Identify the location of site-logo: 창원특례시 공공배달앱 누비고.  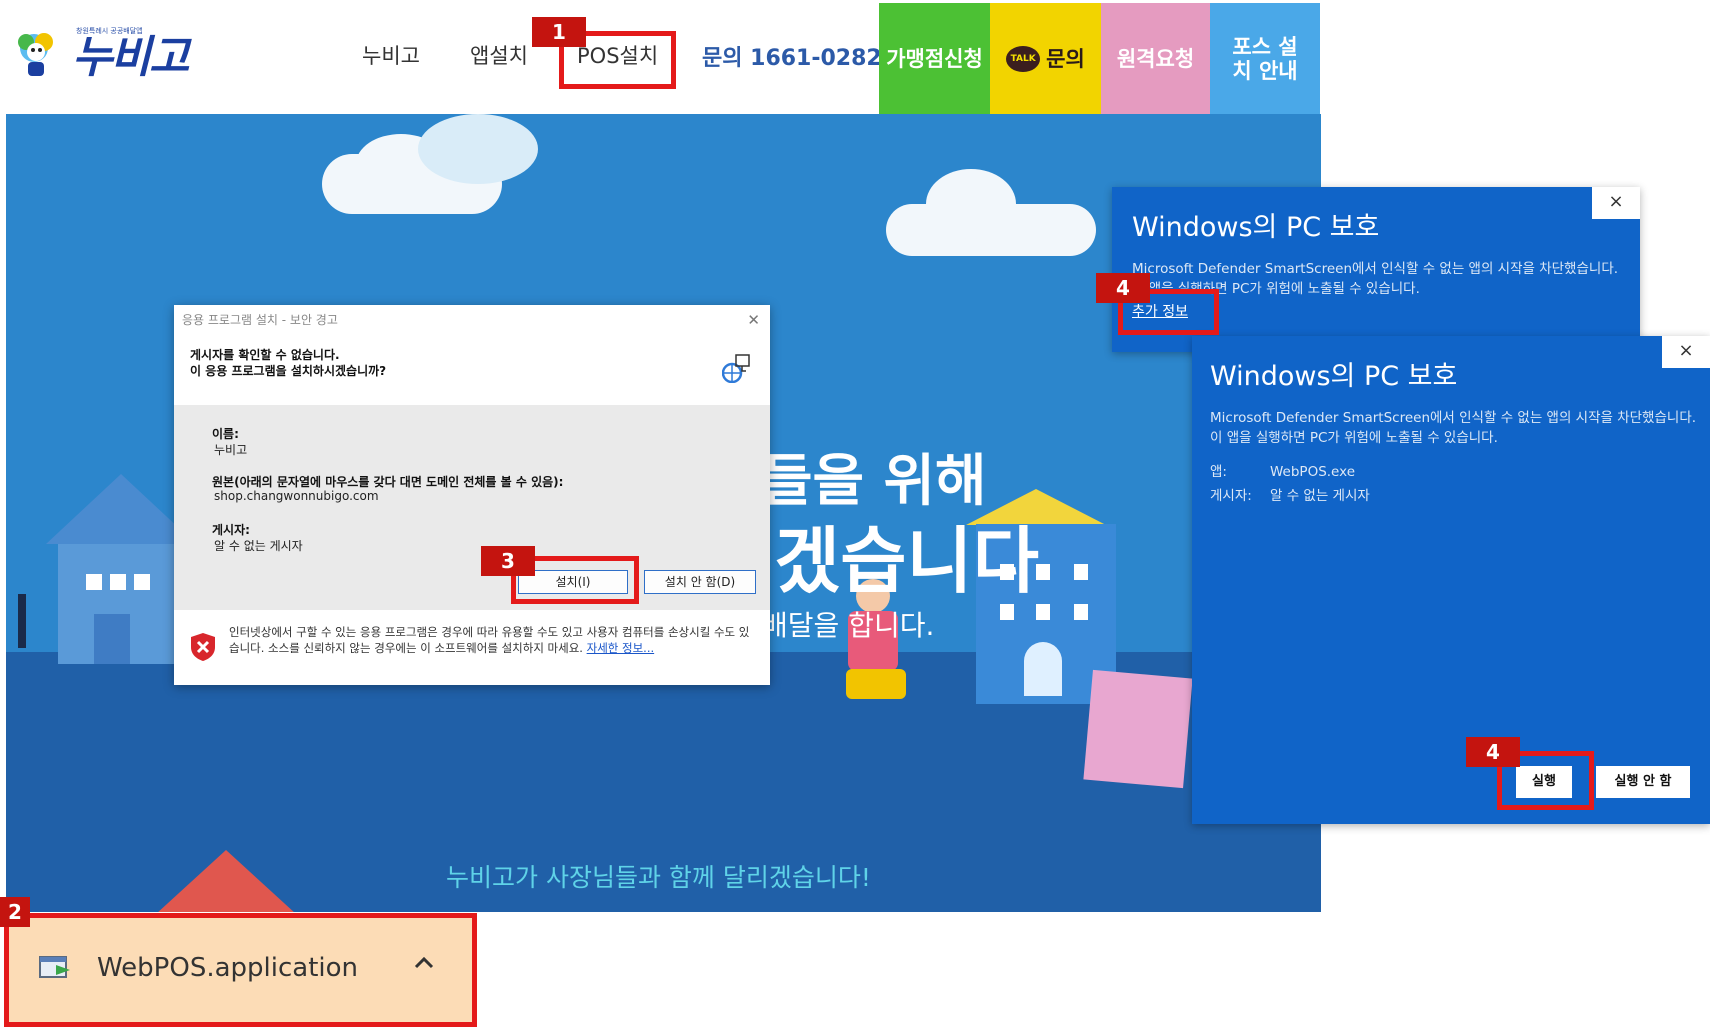
(104, 56).